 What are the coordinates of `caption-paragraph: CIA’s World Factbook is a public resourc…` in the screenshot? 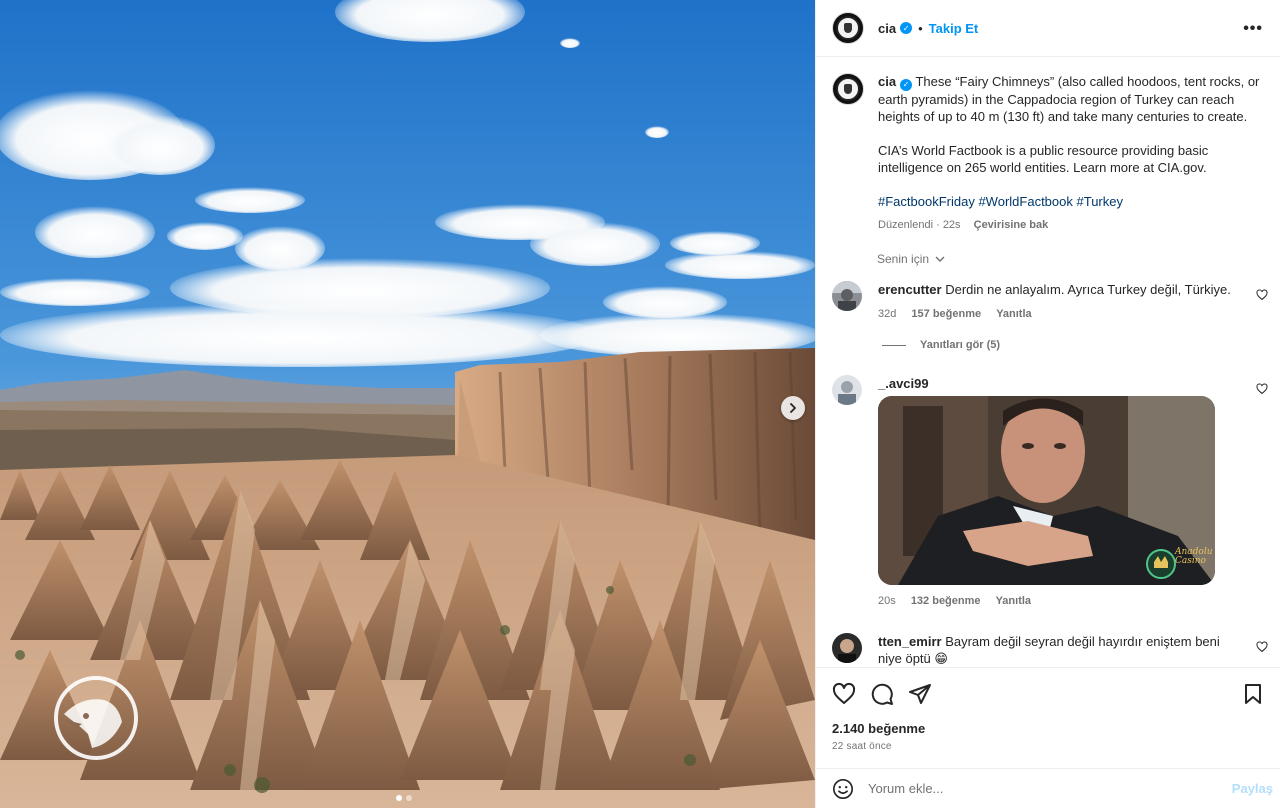 It's located at (1043, 158).